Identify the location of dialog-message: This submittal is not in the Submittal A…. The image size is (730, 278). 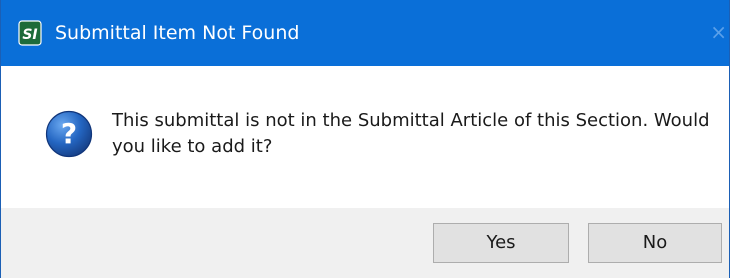
(411, 133).